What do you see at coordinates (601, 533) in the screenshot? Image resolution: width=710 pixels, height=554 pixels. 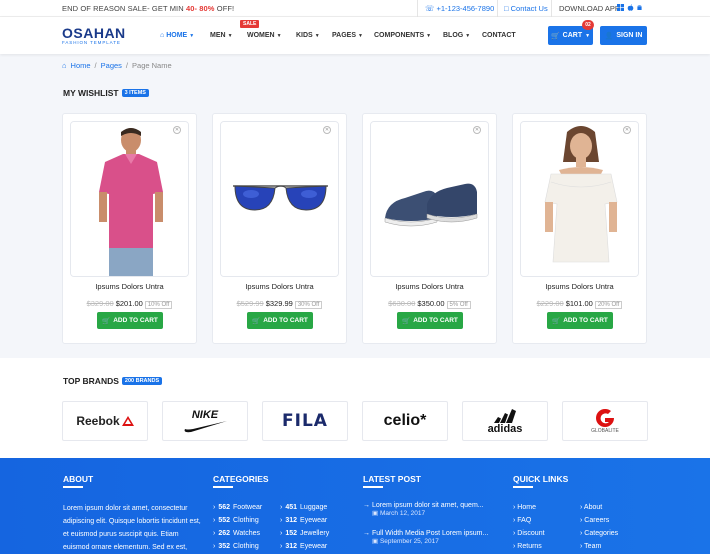 I see `quick-link-label: Categories` at bounding box center [601, 533].